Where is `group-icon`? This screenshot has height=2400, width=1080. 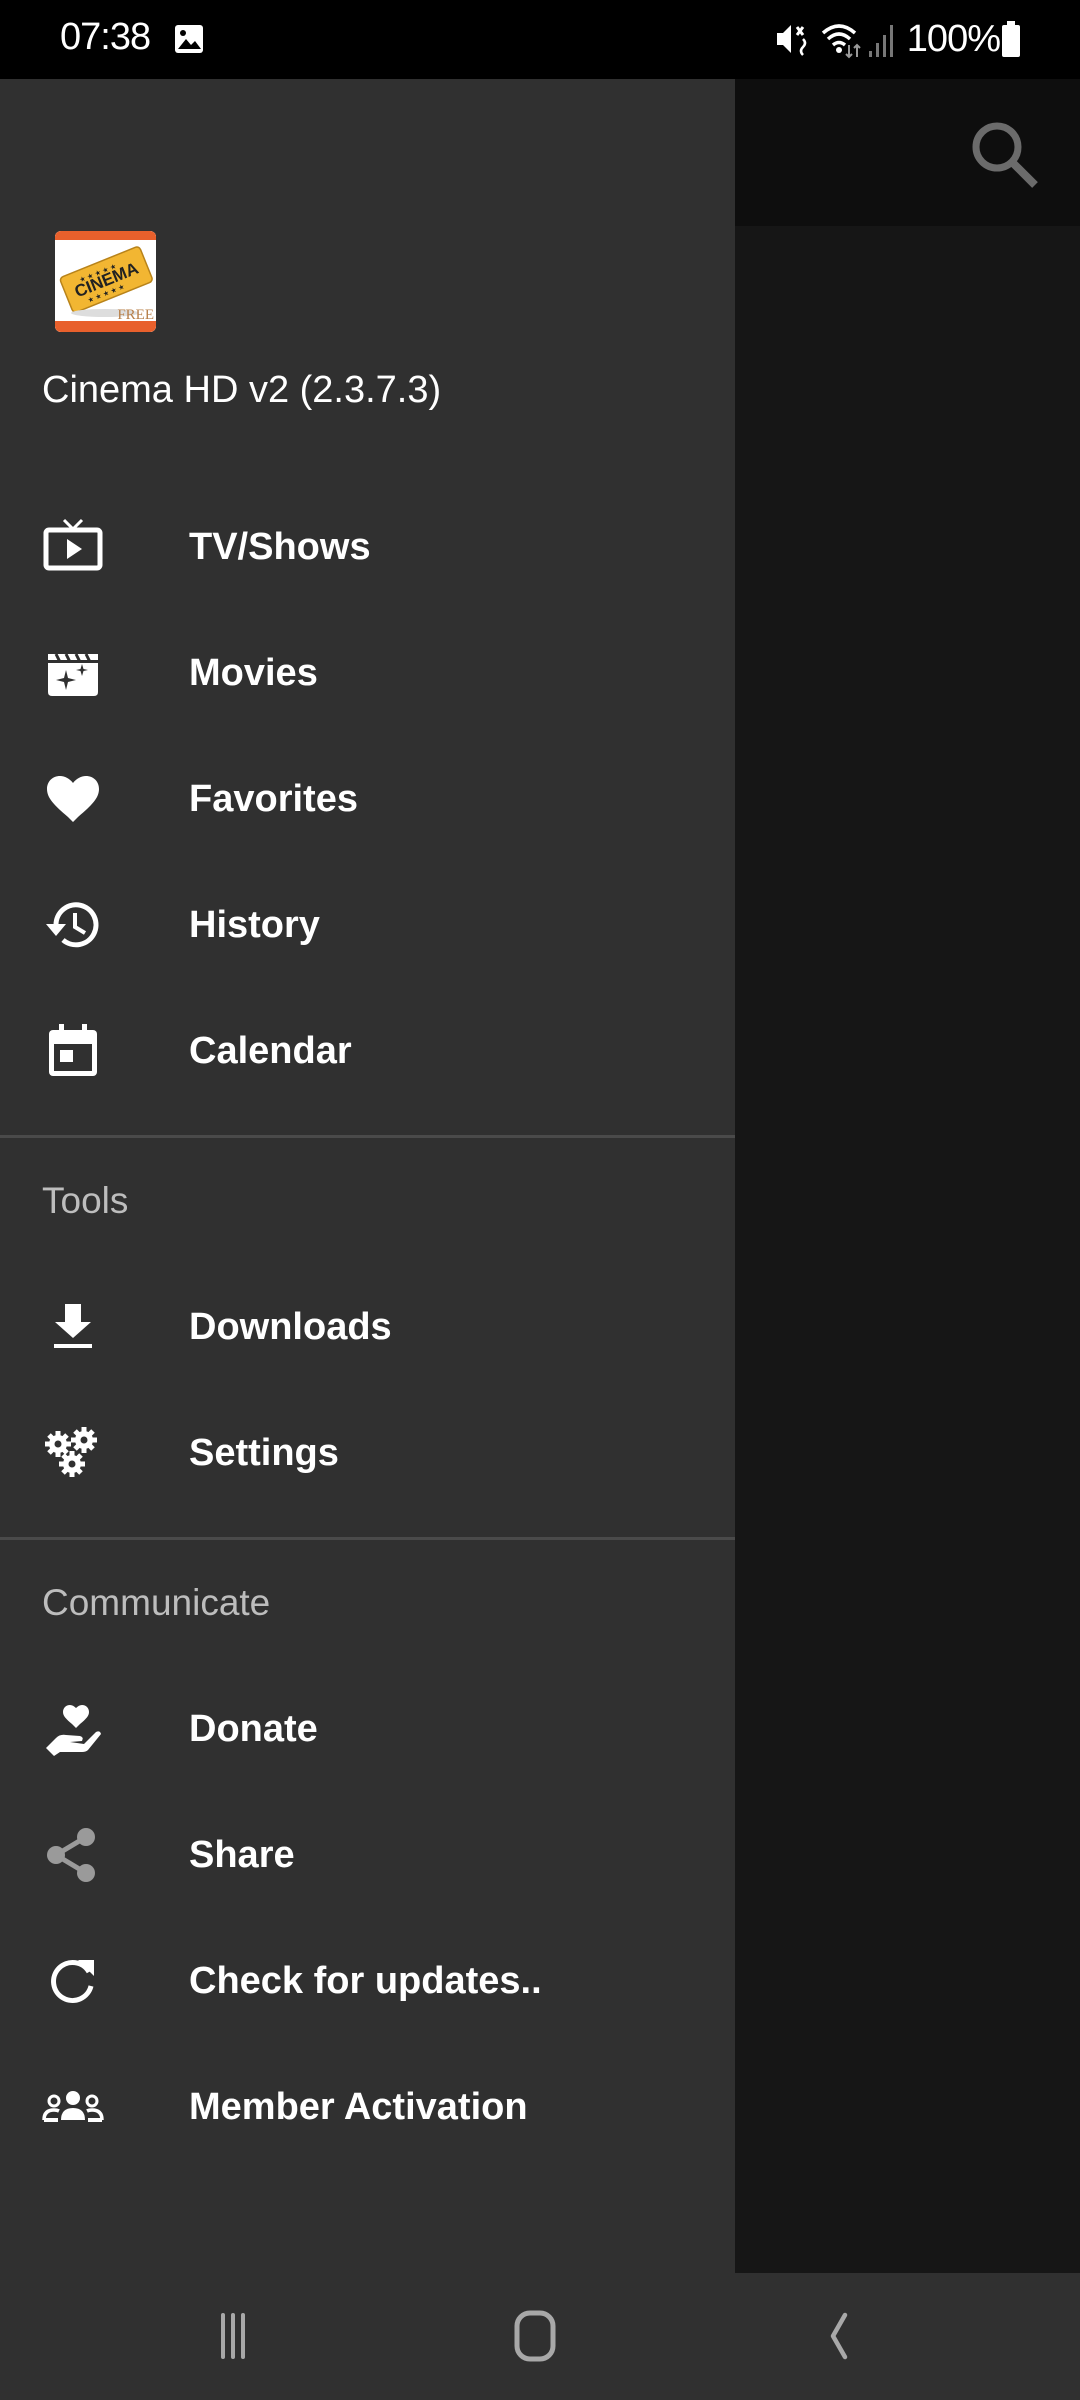
group-icon is located at coordinates (73, 2106).